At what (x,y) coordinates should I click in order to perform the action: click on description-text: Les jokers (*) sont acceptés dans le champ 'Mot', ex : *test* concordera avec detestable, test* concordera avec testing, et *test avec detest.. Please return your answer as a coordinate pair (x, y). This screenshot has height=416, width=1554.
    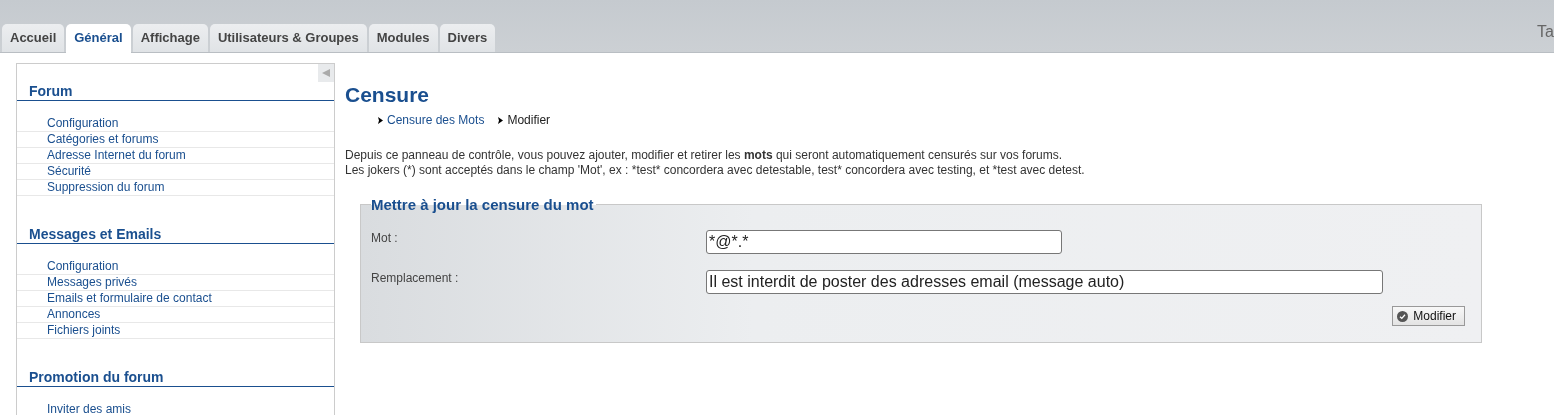
    Looking at the image, I should click on (715, 170).